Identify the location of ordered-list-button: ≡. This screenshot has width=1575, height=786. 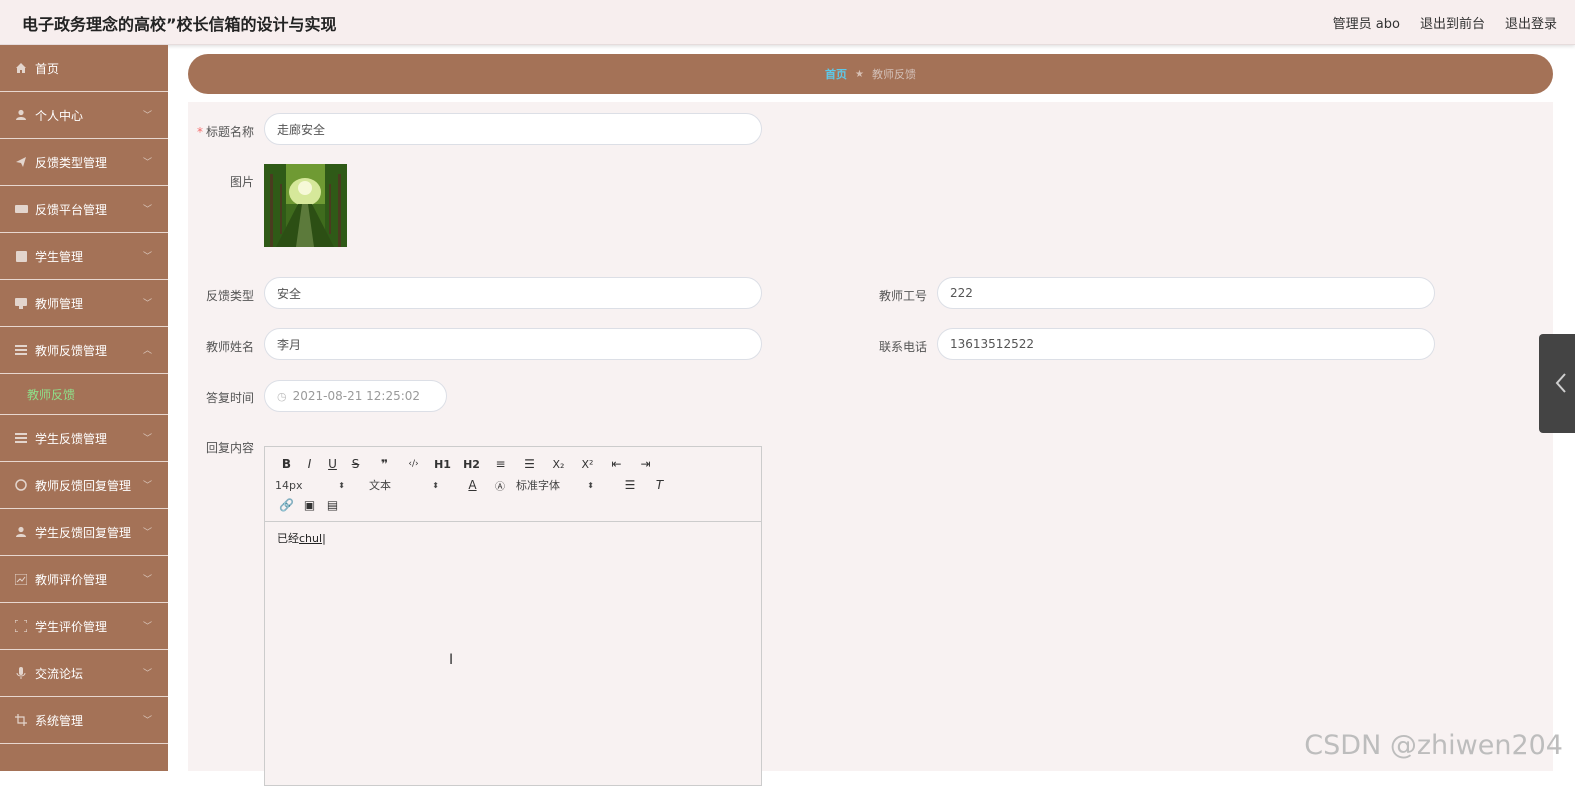
(500, 464).